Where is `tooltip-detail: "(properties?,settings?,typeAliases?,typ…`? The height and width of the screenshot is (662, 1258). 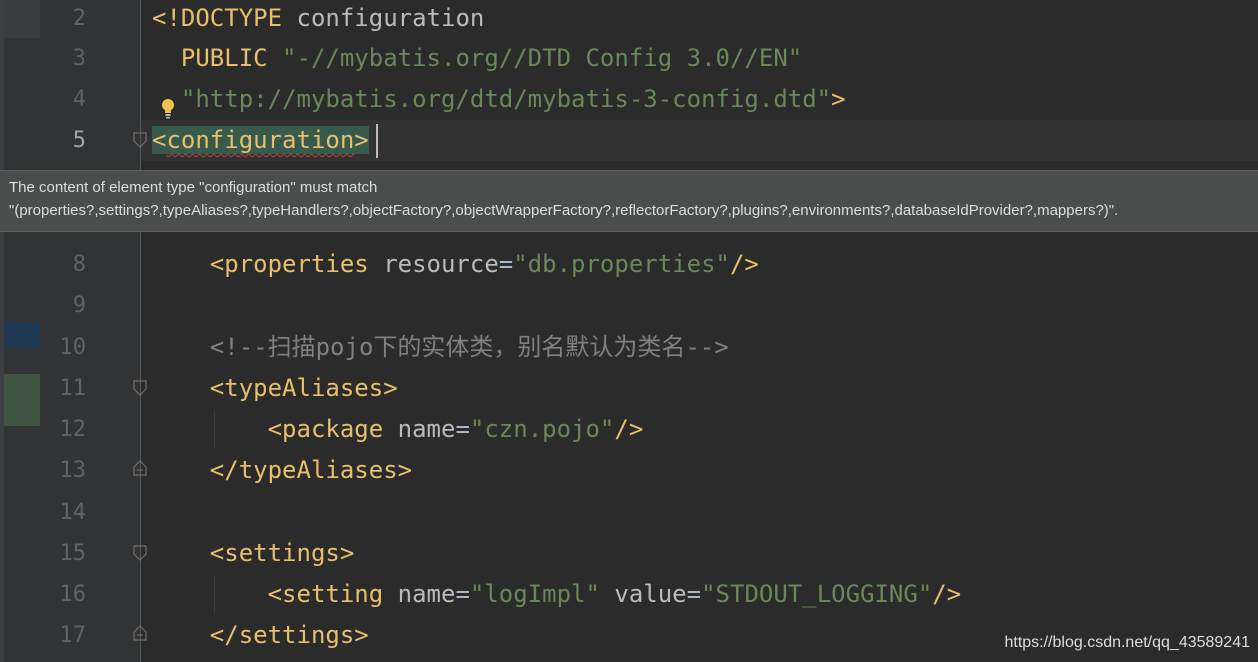 tooltip-detail: "(properties?,settings?,typeAliases?,typ… is located at coordinates (564, 210).